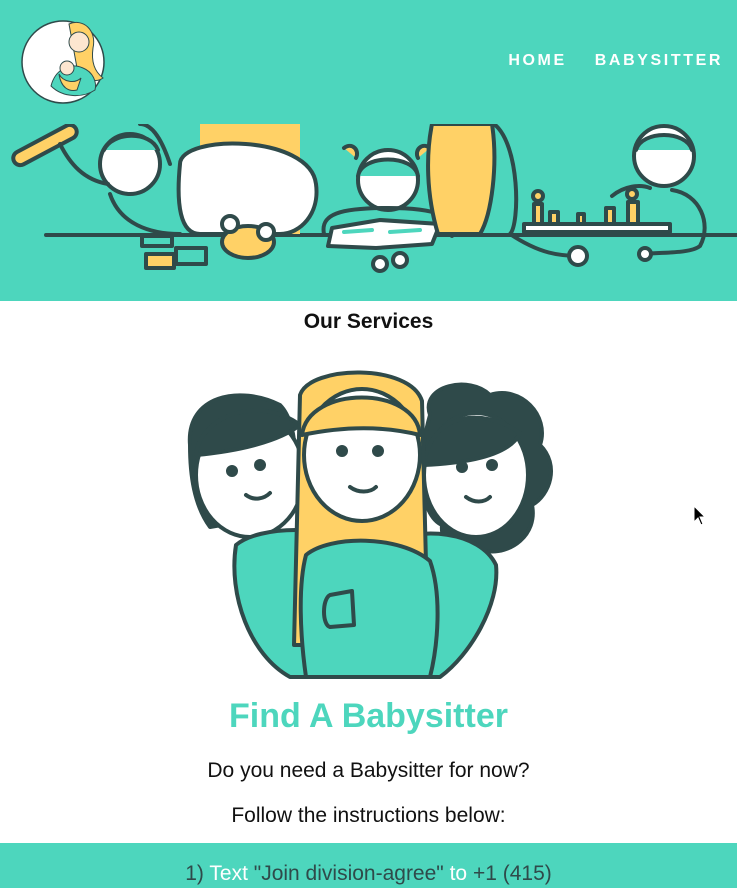 The image size is (737, 888). What do you see at coordinates (368, 716) in the screenshot?
I see `find-babysitter-heading: Find A Babysitter` at bounding box center [368, 716].